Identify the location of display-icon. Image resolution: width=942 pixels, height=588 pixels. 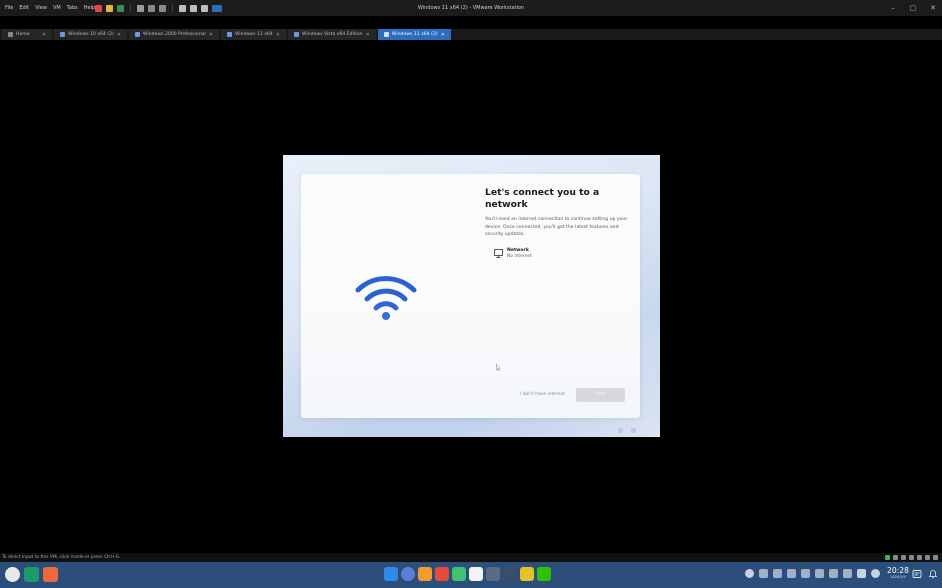
(927, 557).